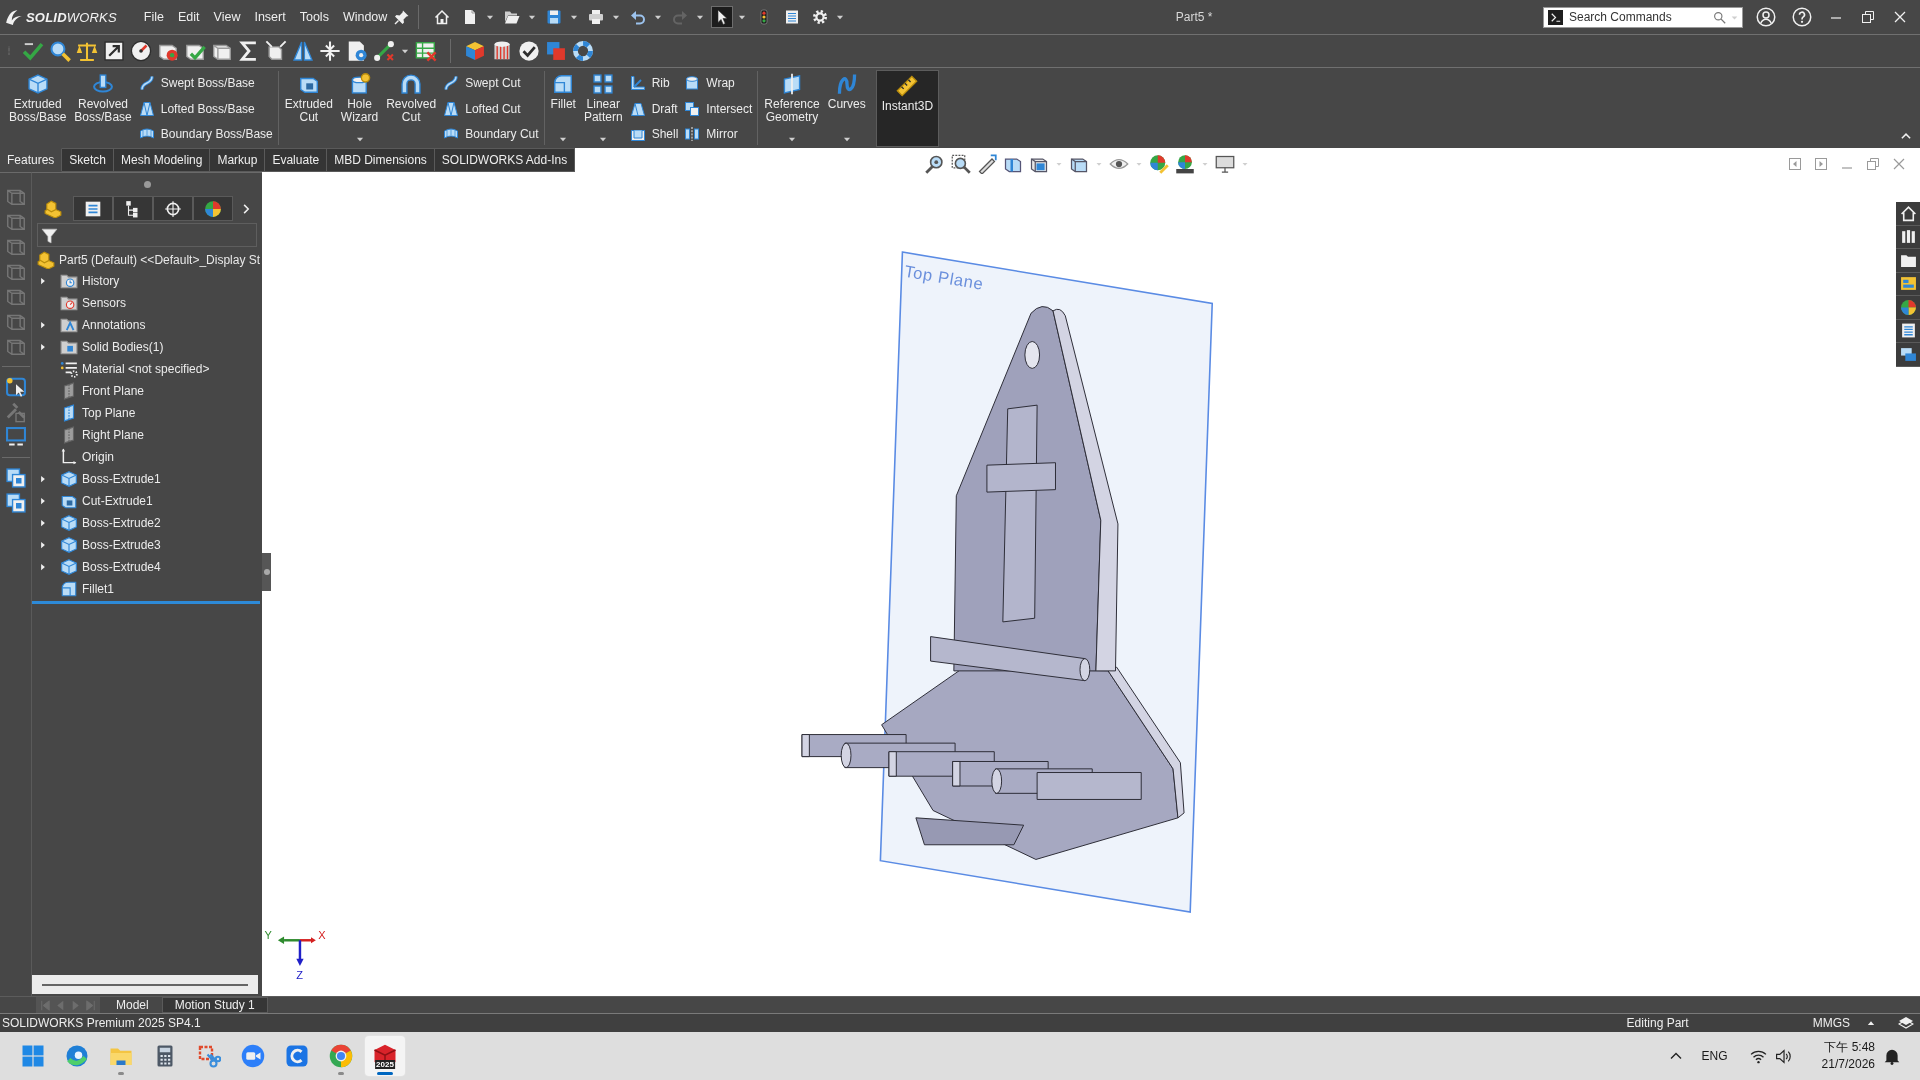 The image size is (1920, 1080). Describe the element at coordinates (98, 413) in the screenshot. I see `tree-item: Top Plane` at that location.